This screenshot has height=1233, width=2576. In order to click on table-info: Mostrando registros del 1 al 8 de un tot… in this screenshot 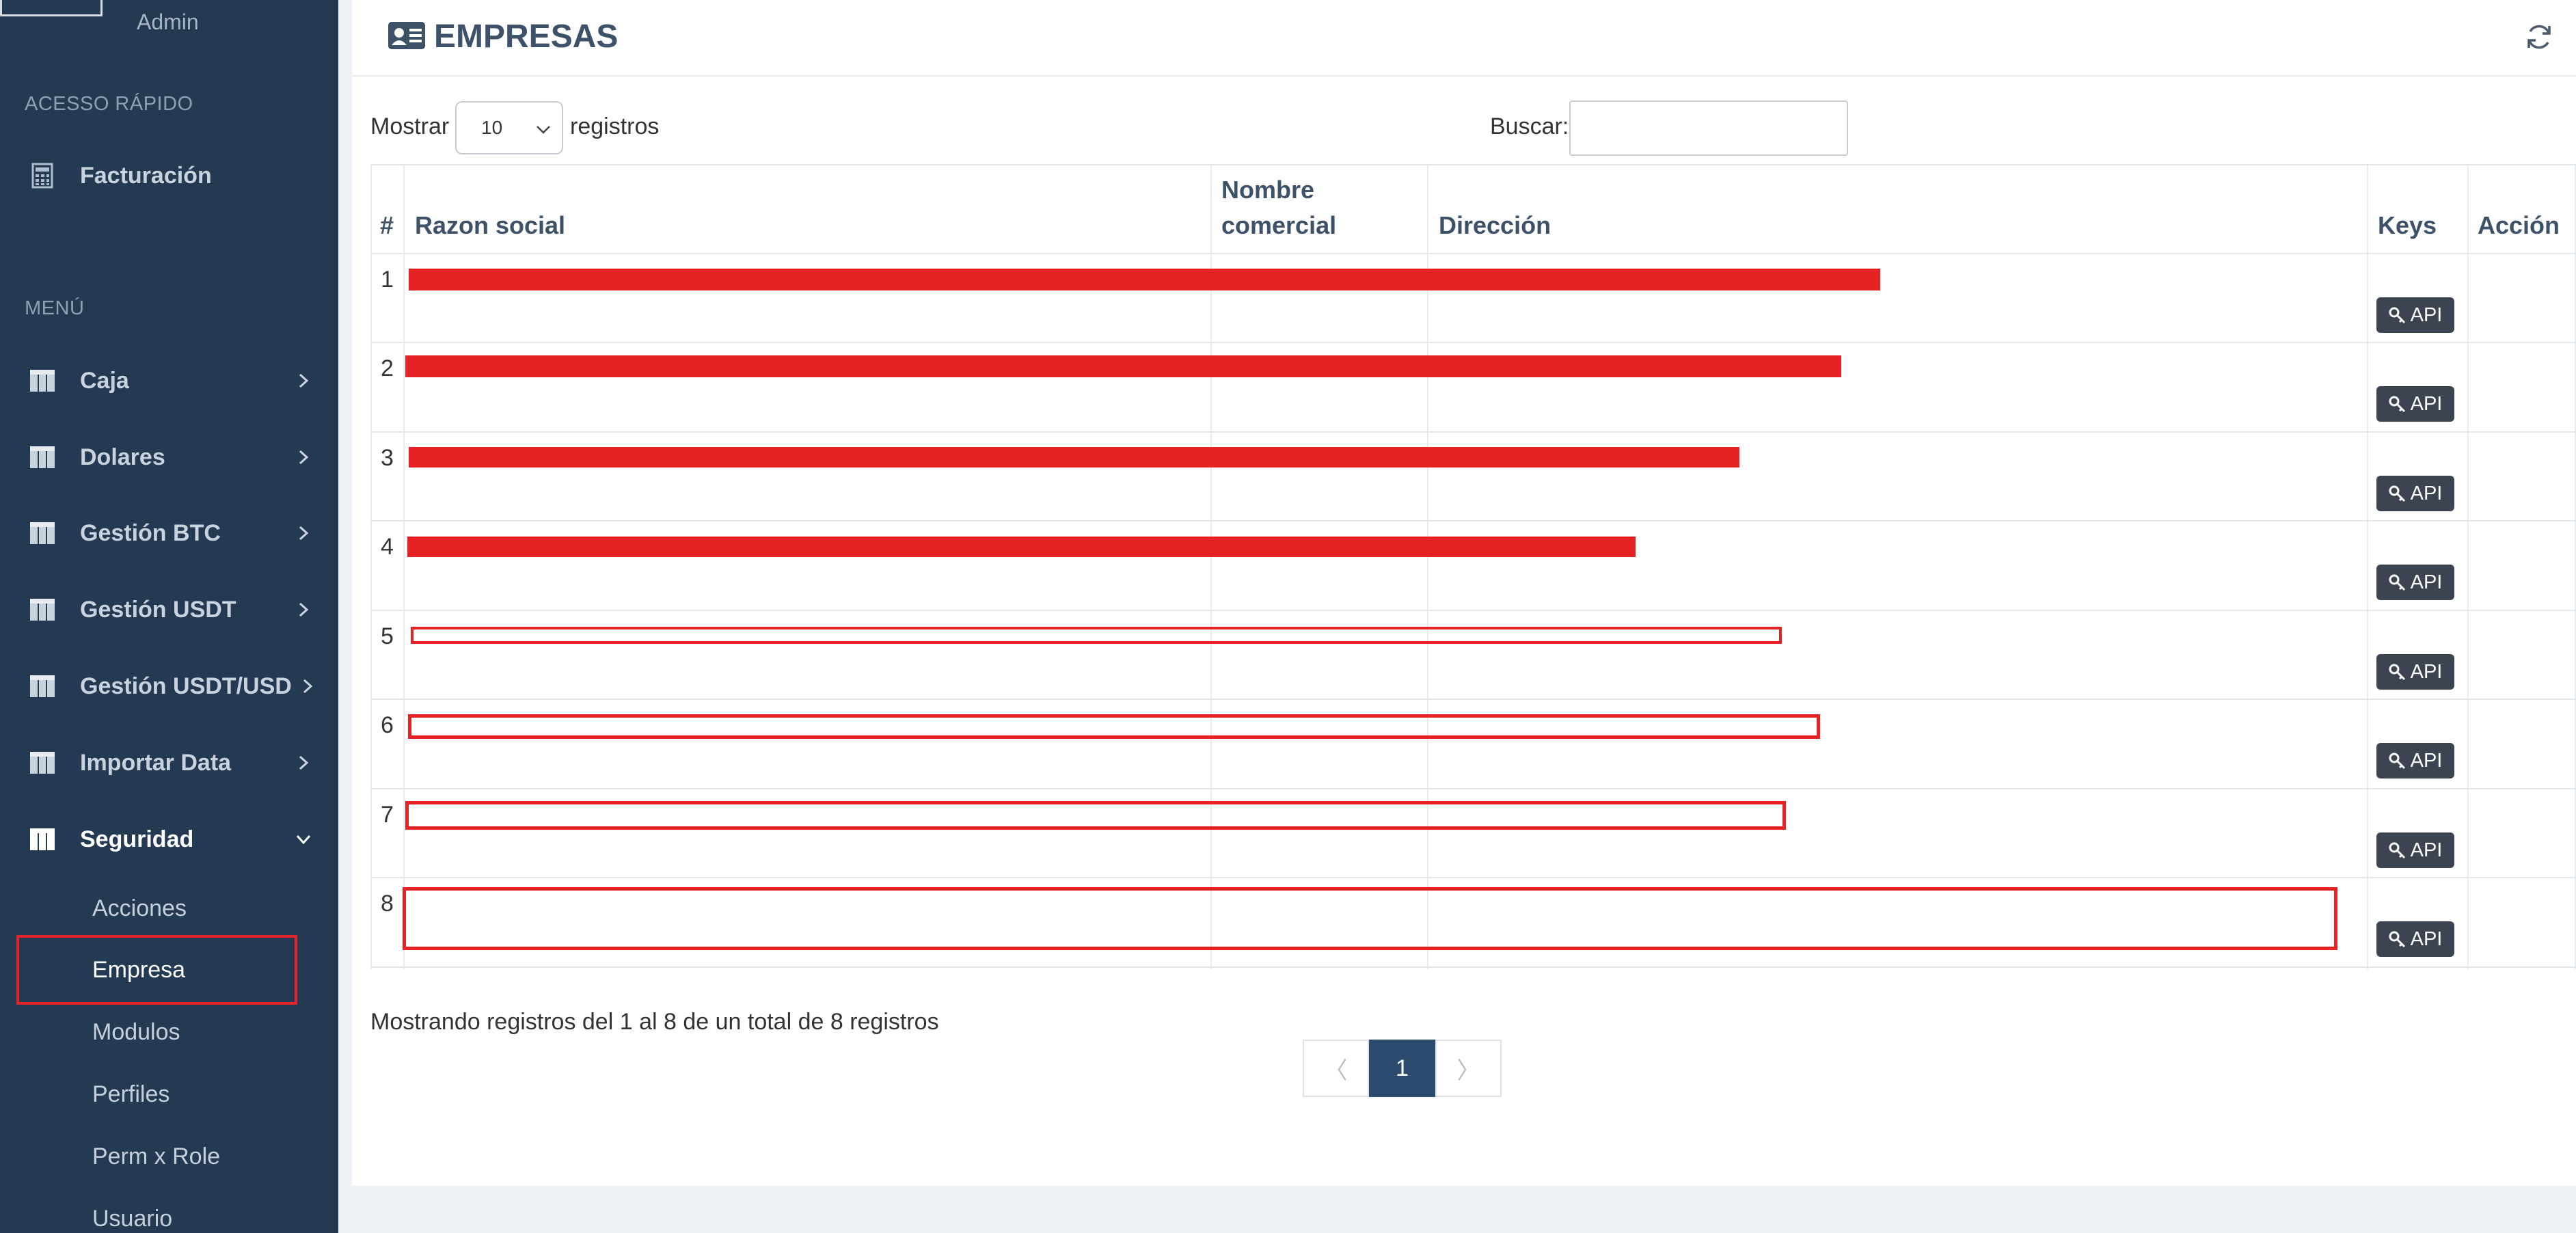, I will do `click(655, 1022)`.